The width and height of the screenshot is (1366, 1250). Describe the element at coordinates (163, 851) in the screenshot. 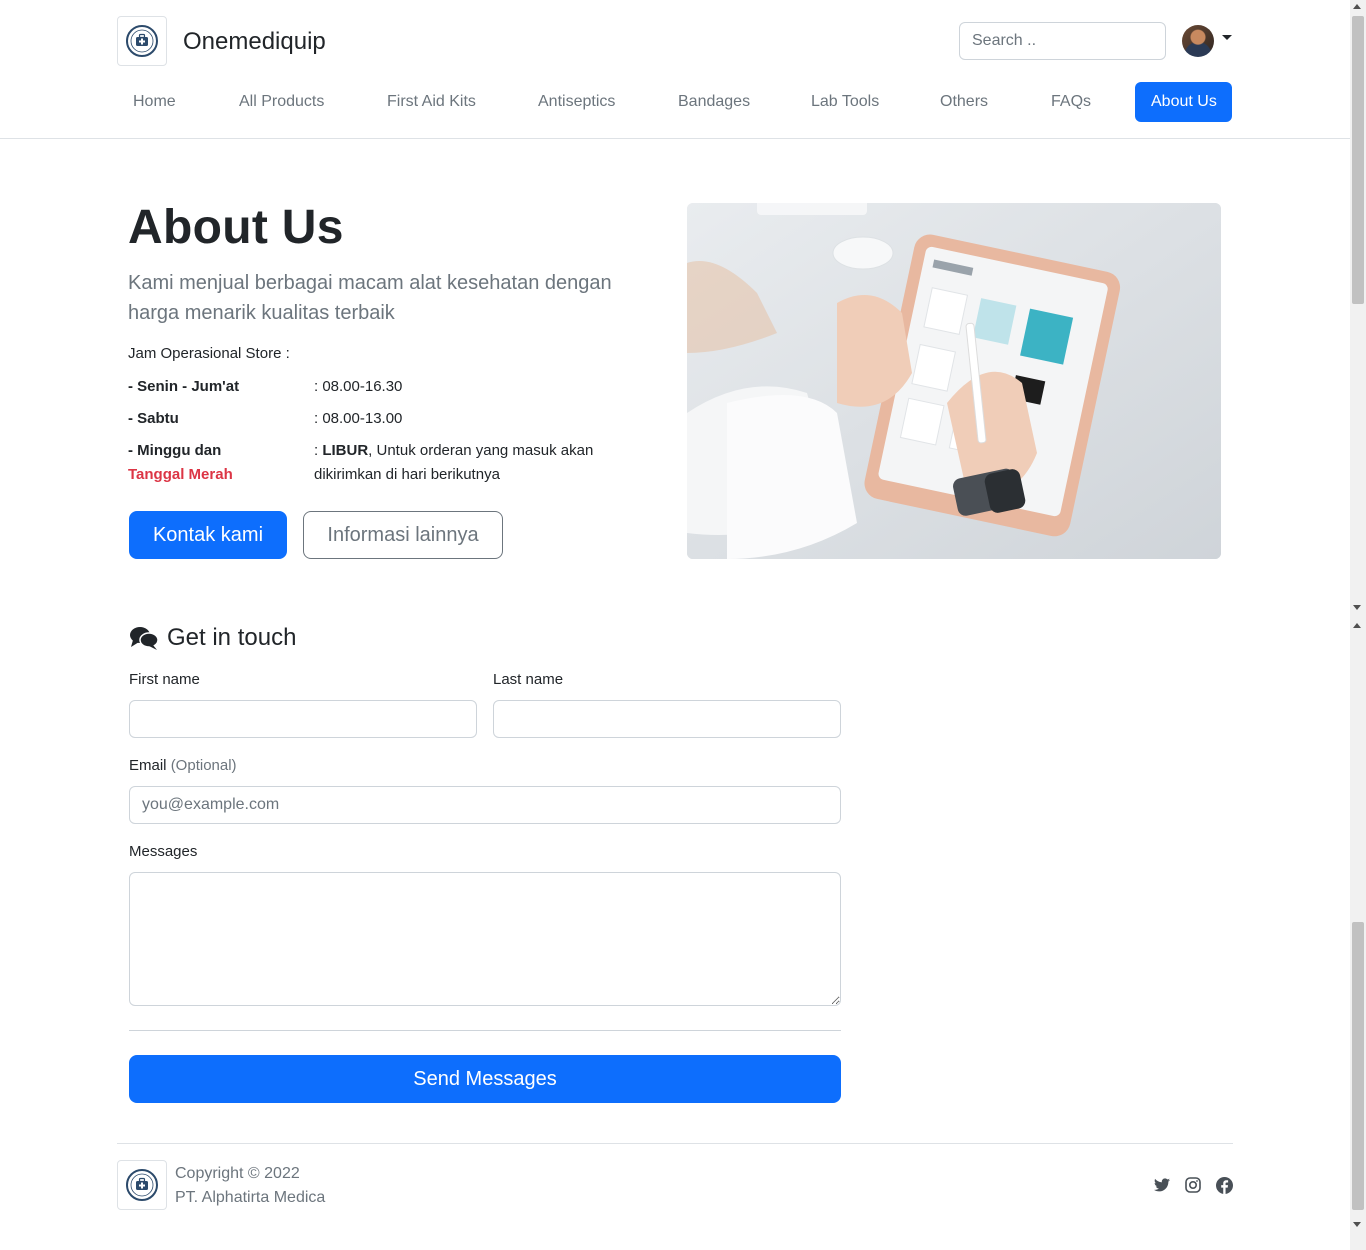

I see `messages-label: Messages` at that location.